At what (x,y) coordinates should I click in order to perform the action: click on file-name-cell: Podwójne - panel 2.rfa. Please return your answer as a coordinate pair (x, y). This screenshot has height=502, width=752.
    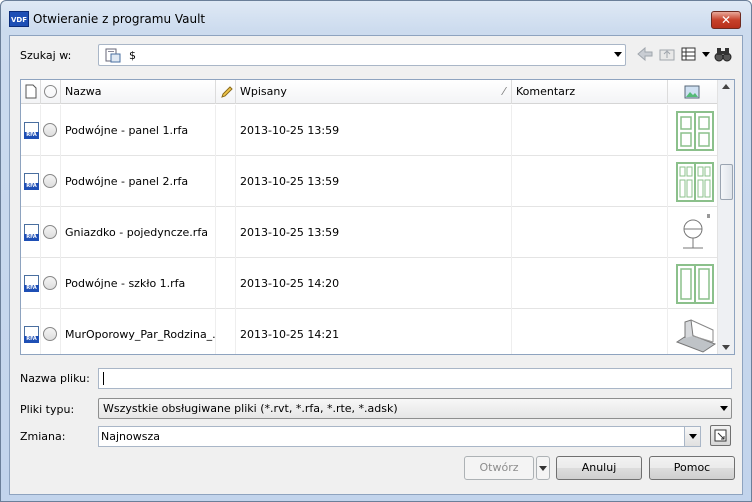
    Looking at the image, I should click on (138, 181).